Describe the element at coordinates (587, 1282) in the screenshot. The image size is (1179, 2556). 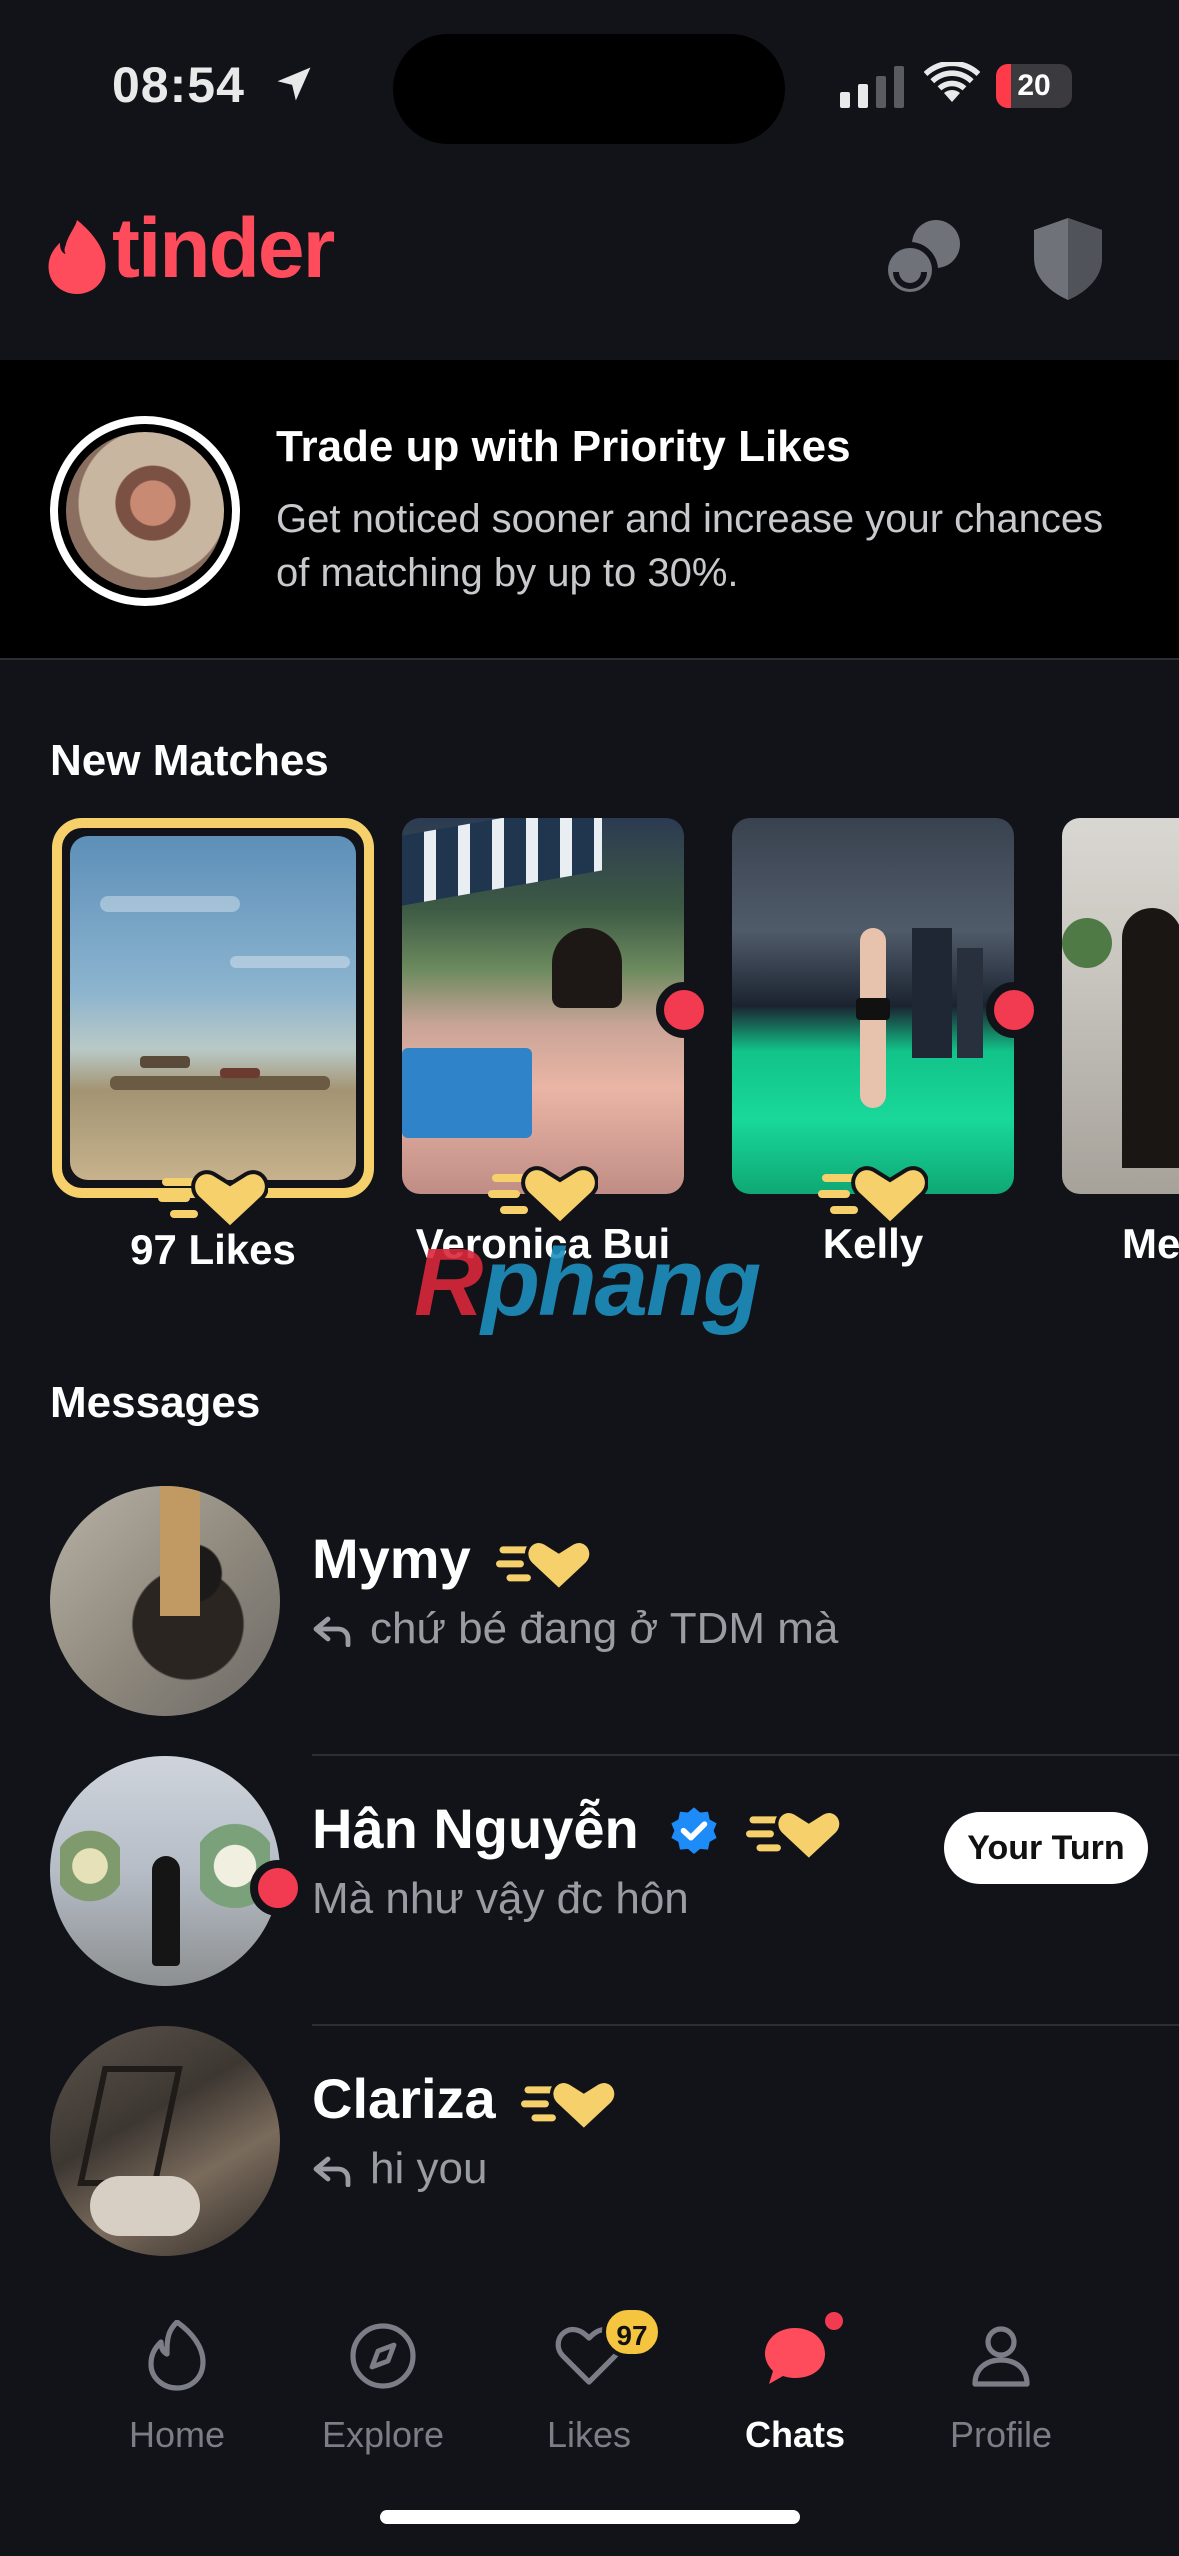
I see `watermark: Rphang` at that location.